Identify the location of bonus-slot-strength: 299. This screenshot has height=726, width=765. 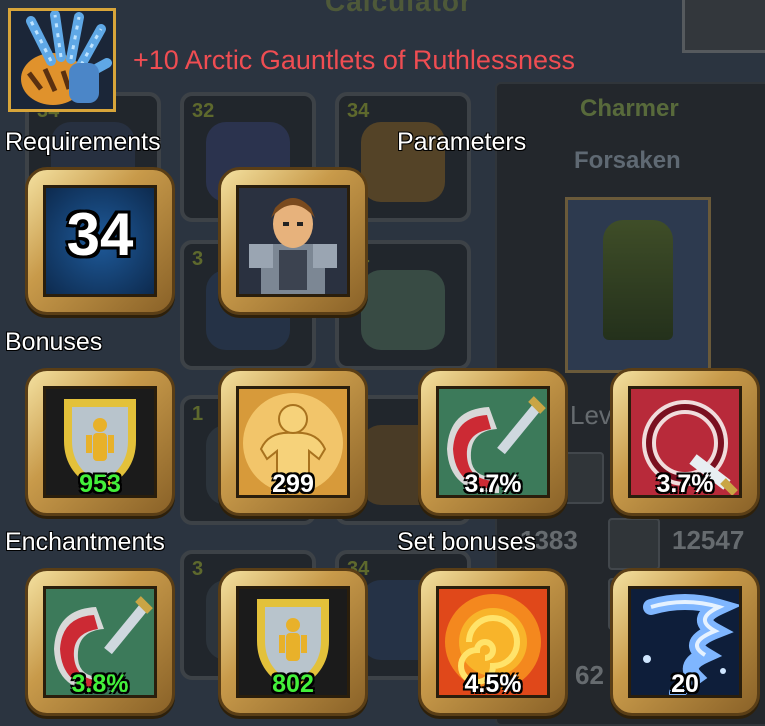
(293, 442).